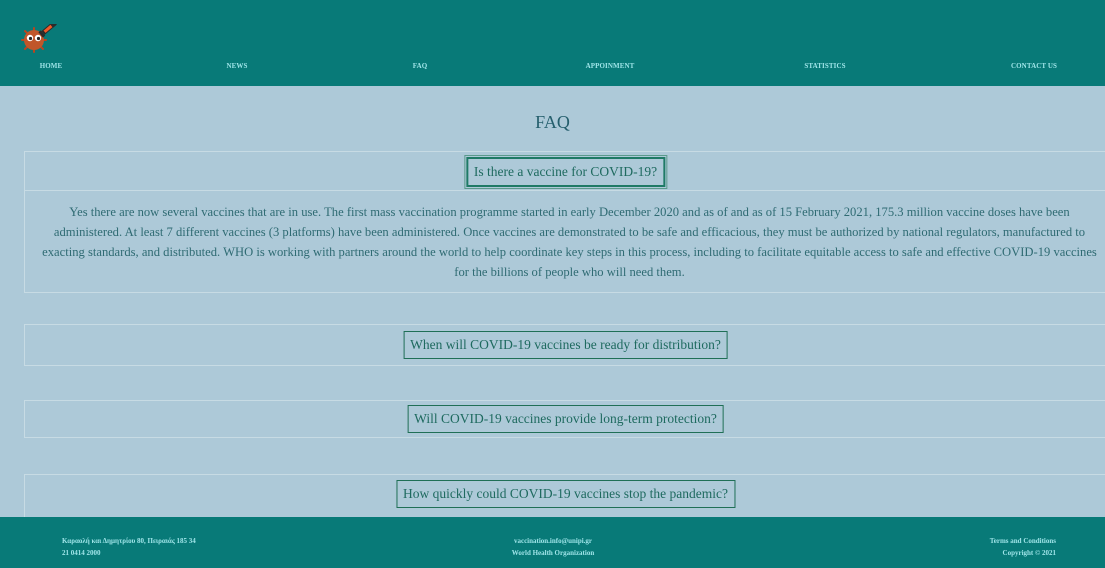 This screenshot has width=1105, height=568. What do you see at coordinates (610, 66) in the screenshot?
I see `nav-appointment: APPOINMENT` at bounding box center [610, 66].